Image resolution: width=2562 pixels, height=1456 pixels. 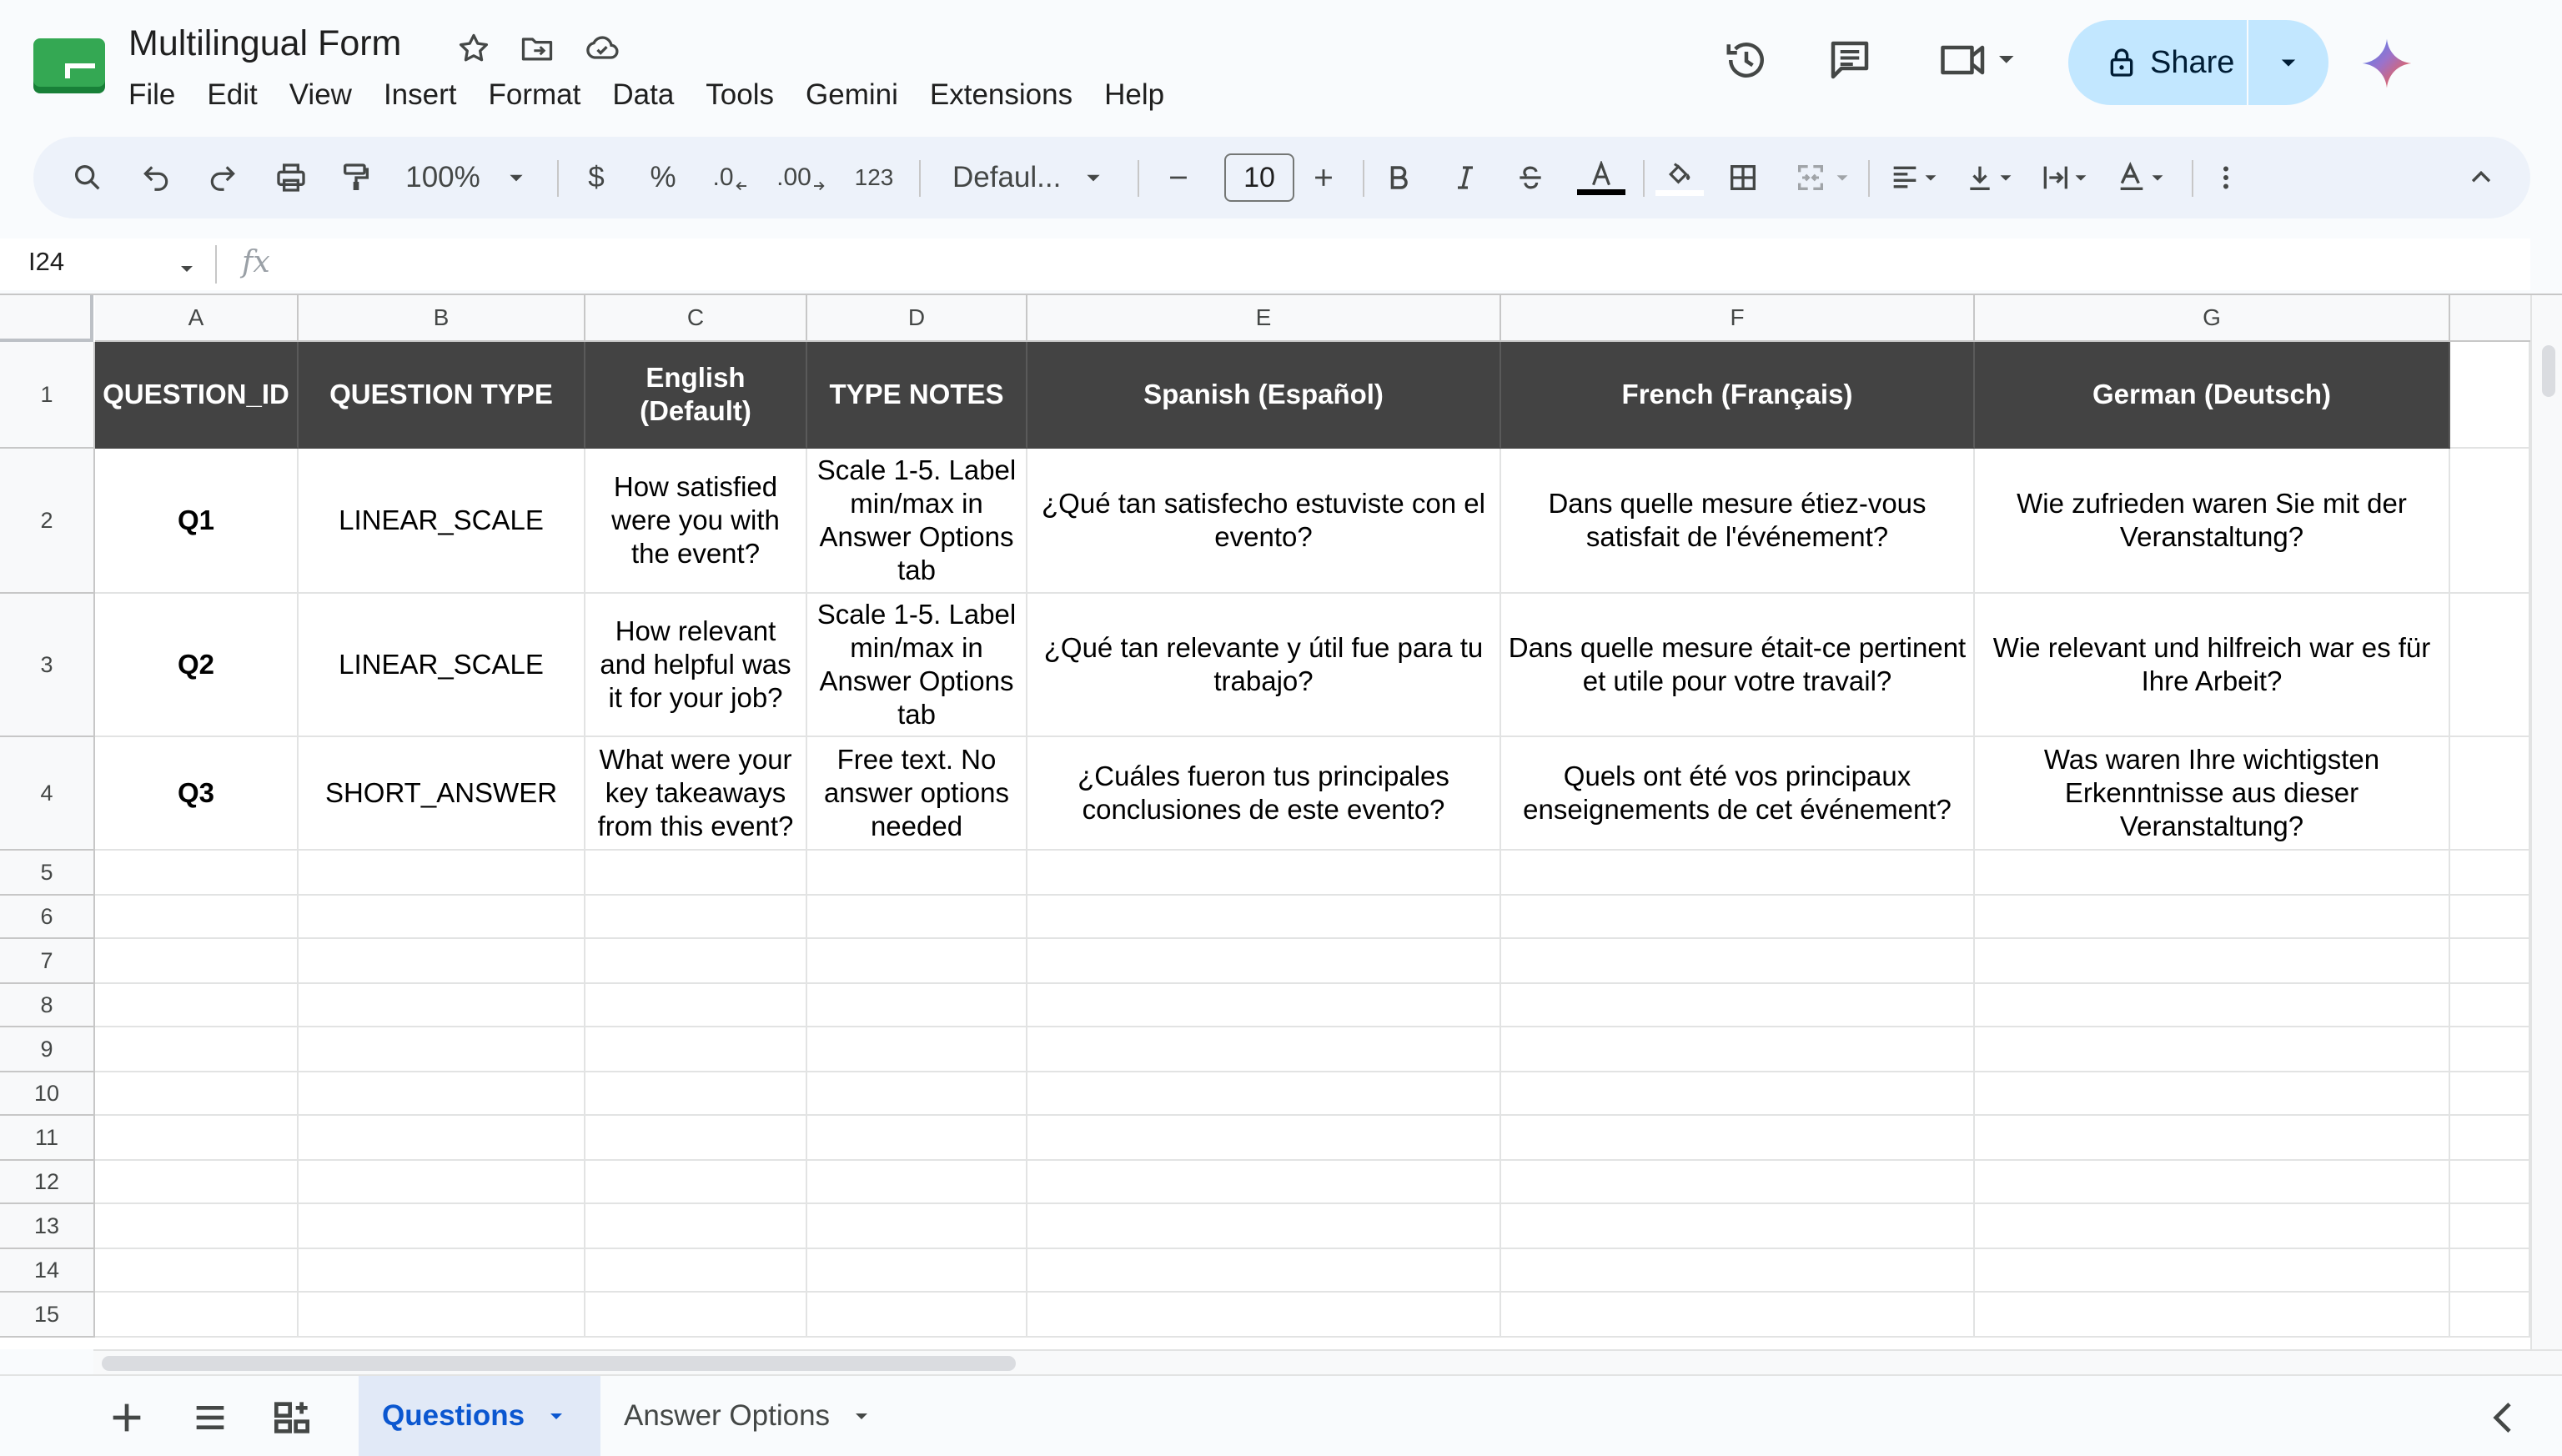 What do you see at coordinates (473, 48) in the screenshot?
I see `star-icon` at bounding box center [473, 48].